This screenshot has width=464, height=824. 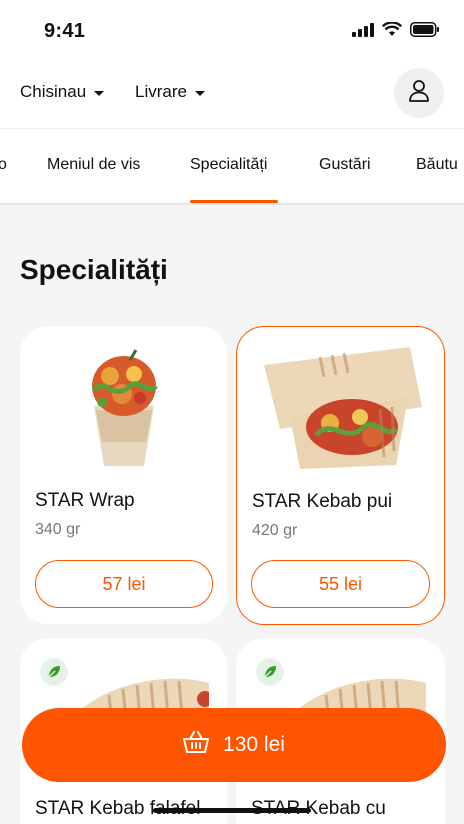 I want to click on status-icons, so click(x=396, y=31).